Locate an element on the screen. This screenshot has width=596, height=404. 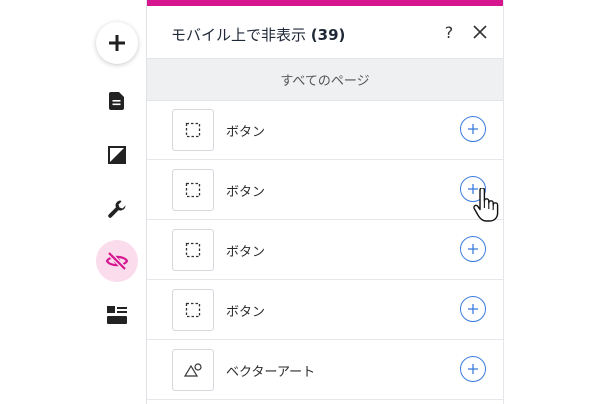
help-button: ? is located at coordinates (449, 32).